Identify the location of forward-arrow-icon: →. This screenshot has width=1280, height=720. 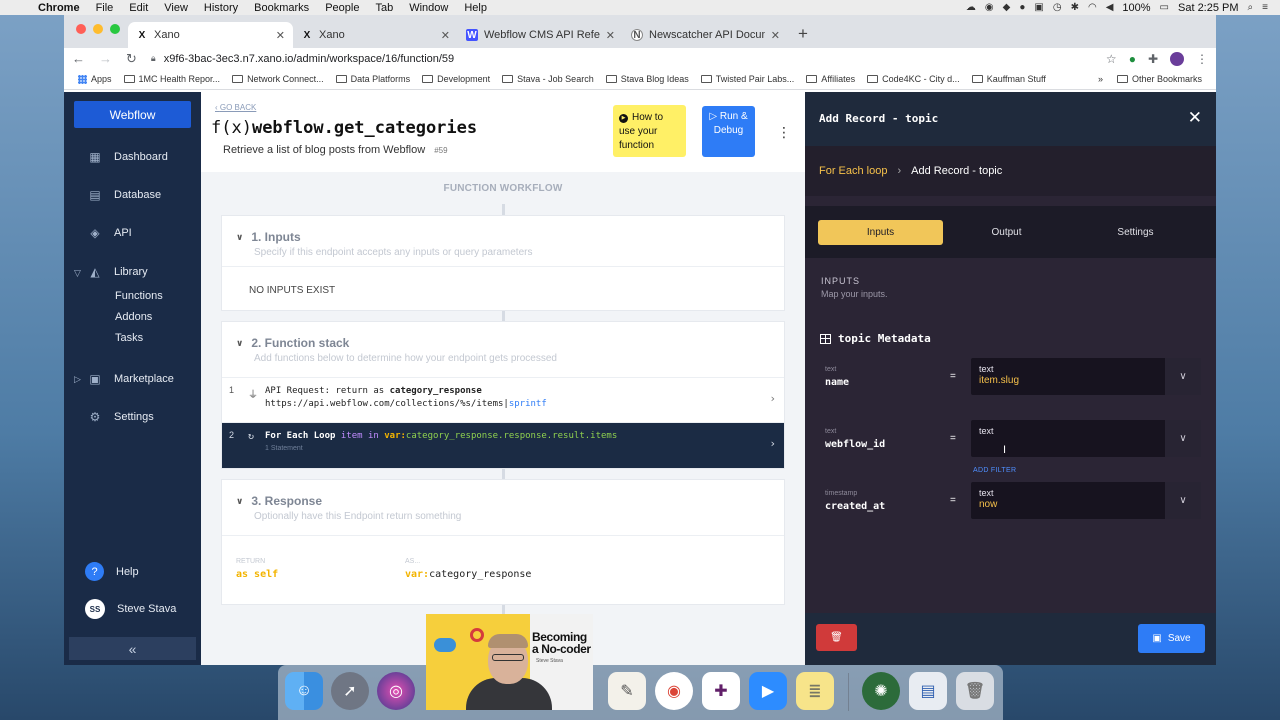
(105, 58).